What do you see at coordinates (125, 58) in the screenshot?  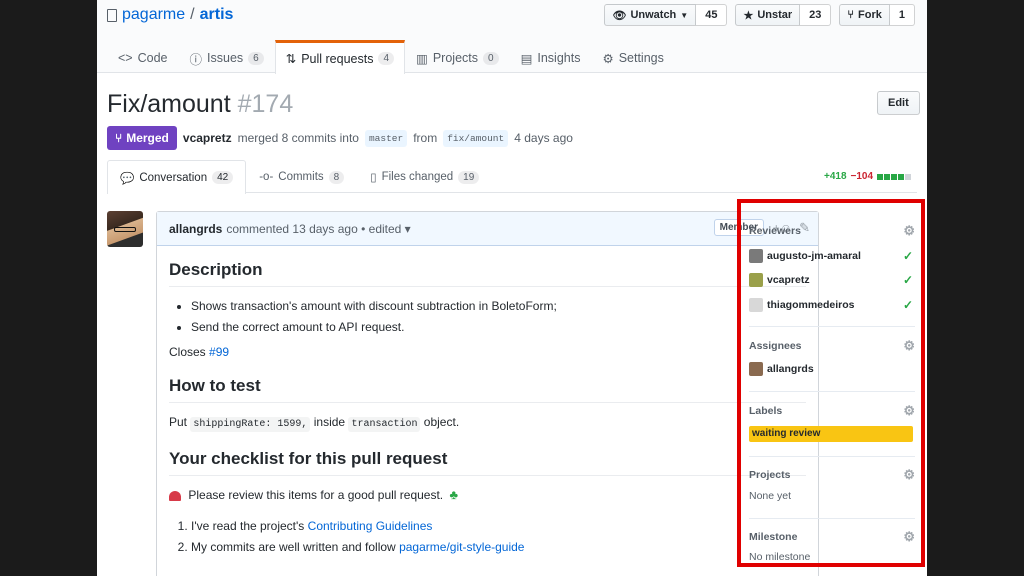 I see `code-icon: <>` at bounding box center [125, 58].